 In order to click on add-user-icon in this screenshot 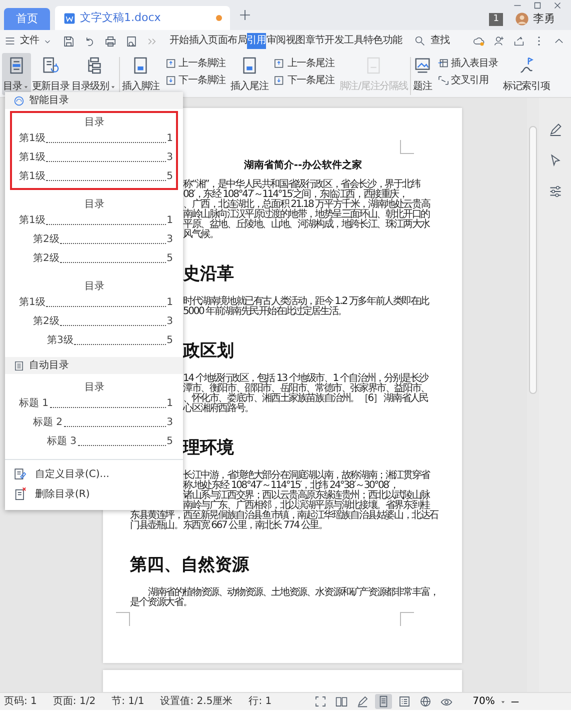, I will do `click(499, 41)`.